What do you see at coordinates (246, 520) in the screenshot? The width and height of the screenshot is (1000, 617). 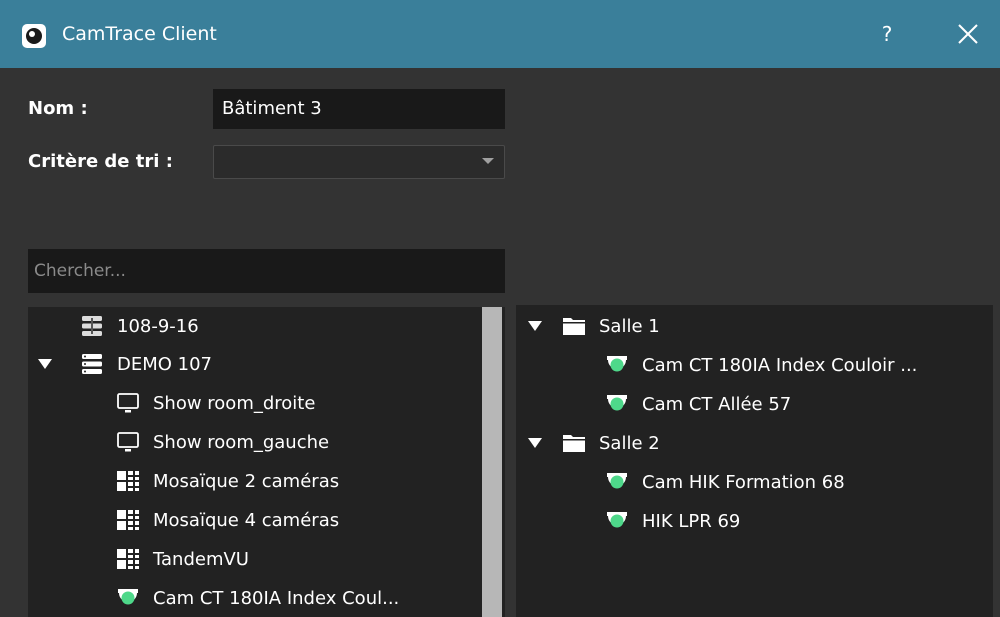 I see `tree-item-label: Mosaïque 4 caméras` at bounding box center [246, 520].